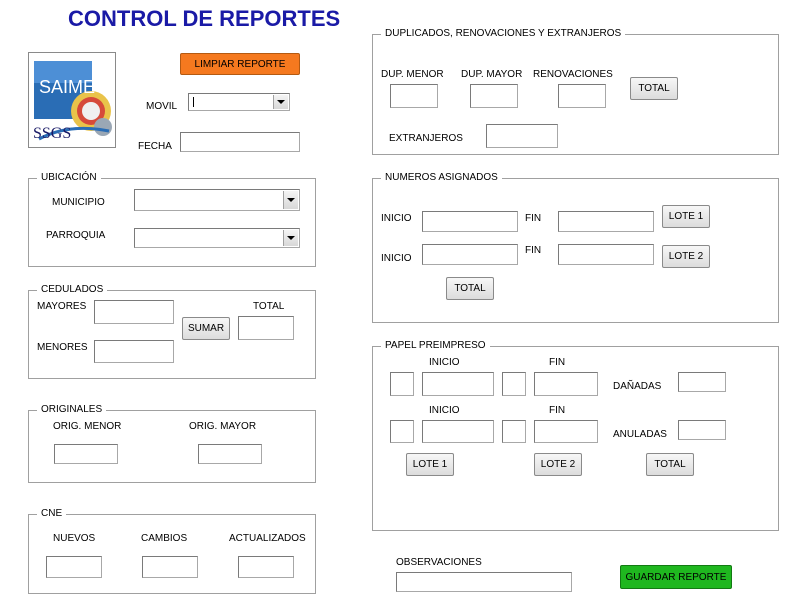 The image size is (802, 614). What do you see at coordinates (702, 430) in the screenshot?
I see `anuladas-field` at bounding box center [702, 430].